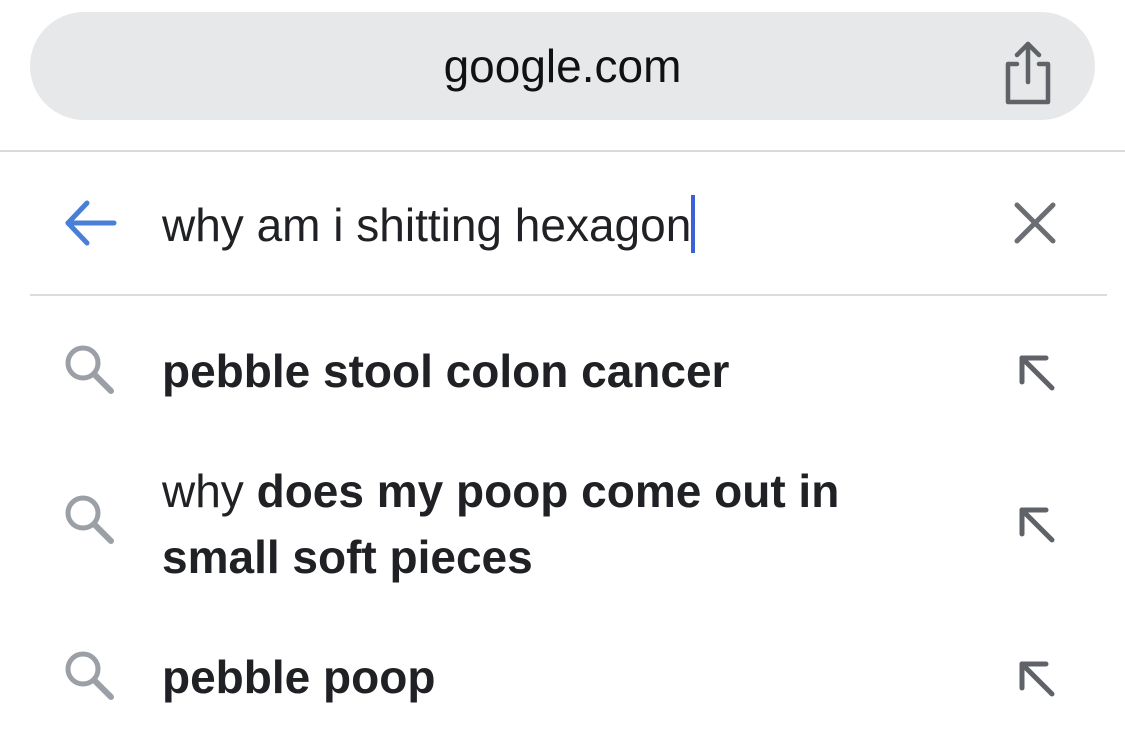 This screenshot has width=1125, height=738. Describe the element at coordinates (299, 677) in the screenshot. I see `suggestion-bold: pebble poop` at that location.